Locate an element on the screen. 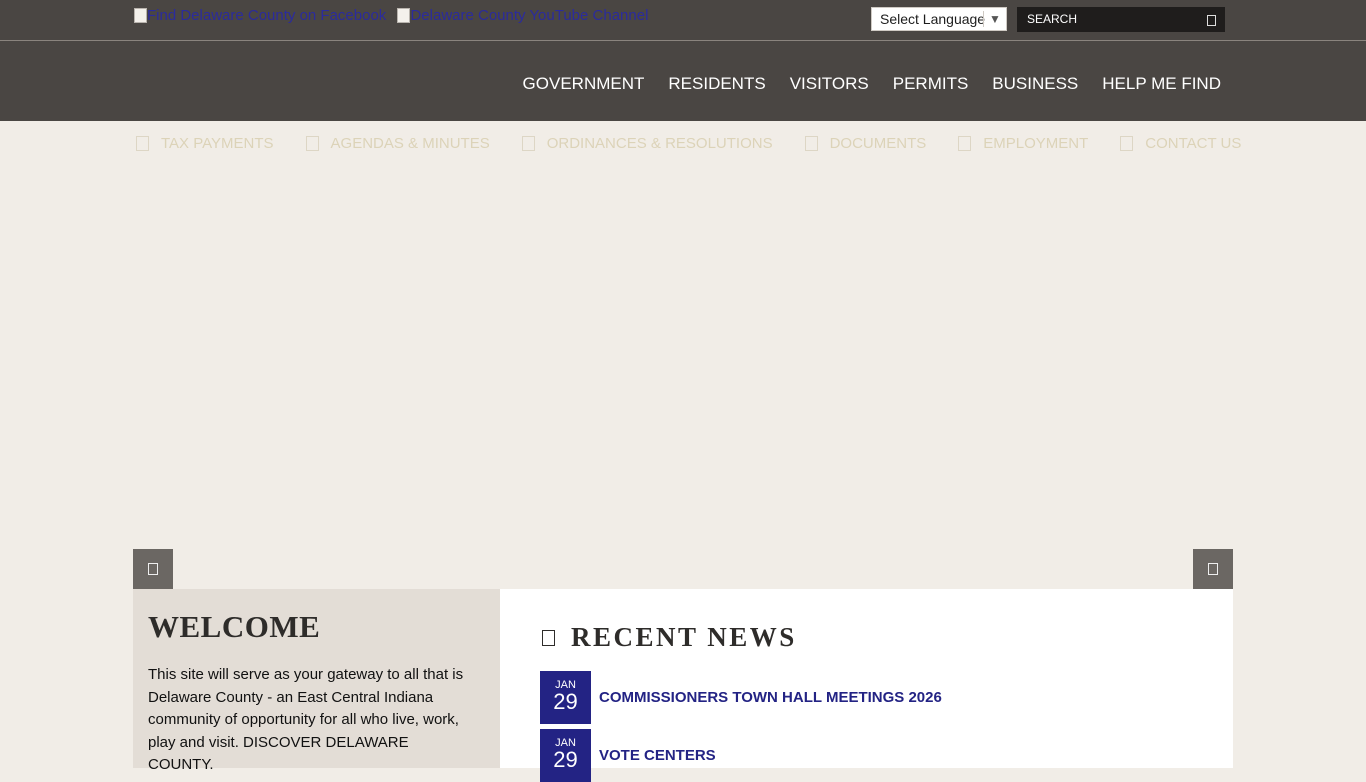 The image size is (1366, 782). tax-icon is located at coordinates (142, 143).